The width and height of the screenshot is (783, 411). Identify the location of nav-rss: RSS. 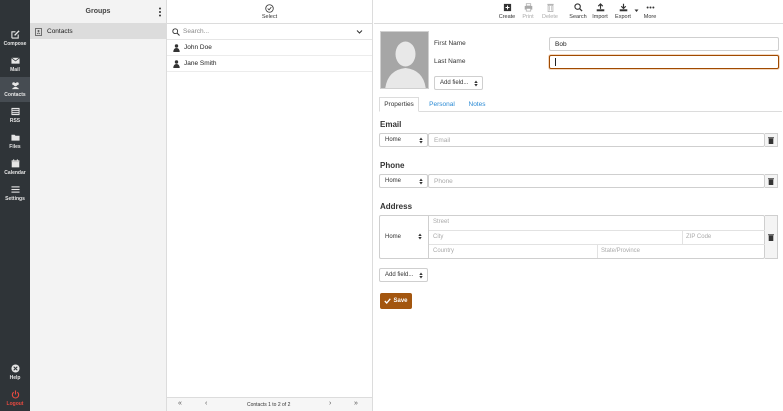
(15, 115).